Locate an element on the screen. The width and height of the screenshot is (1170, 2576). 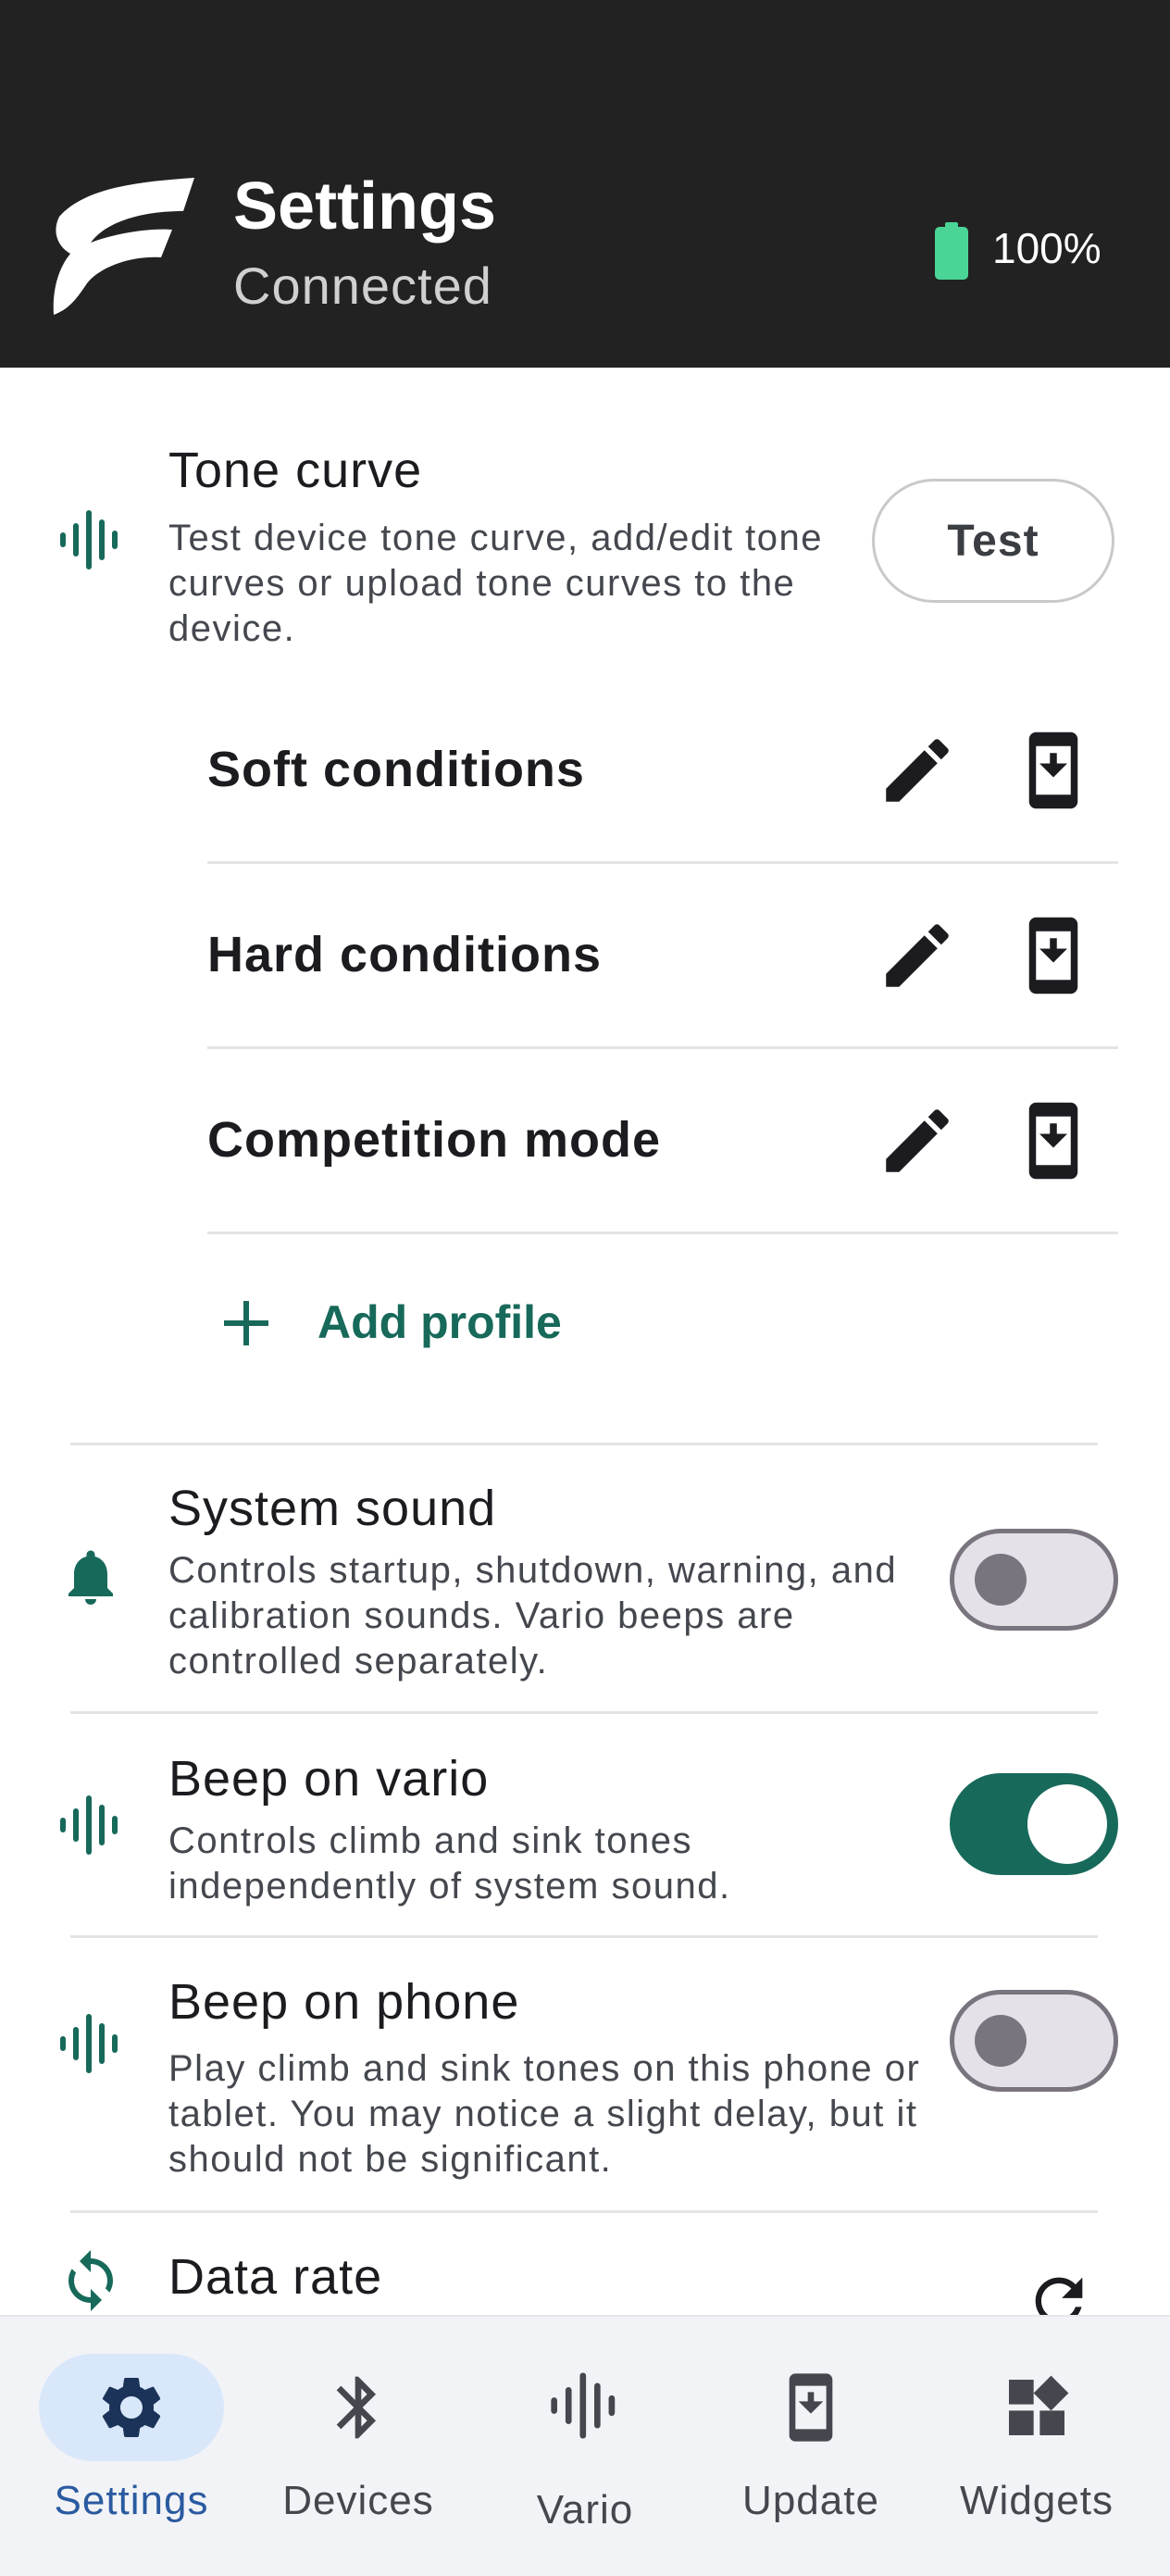
system-sound-toggle is located at coordinates (1034, 1580).